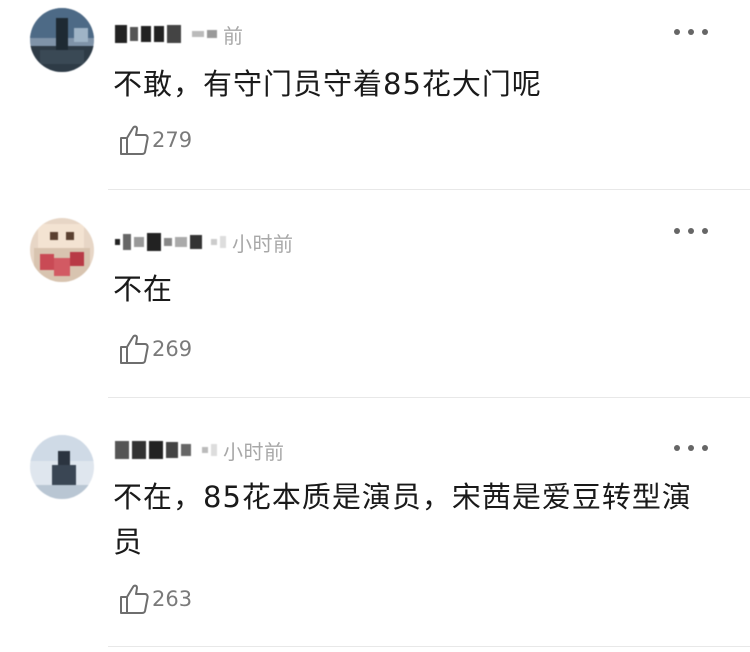 This screenshot has height=652, width=750. Describe the element at coordinates (172, 140) in the screenshot. I see `like-count: 279` at that location.